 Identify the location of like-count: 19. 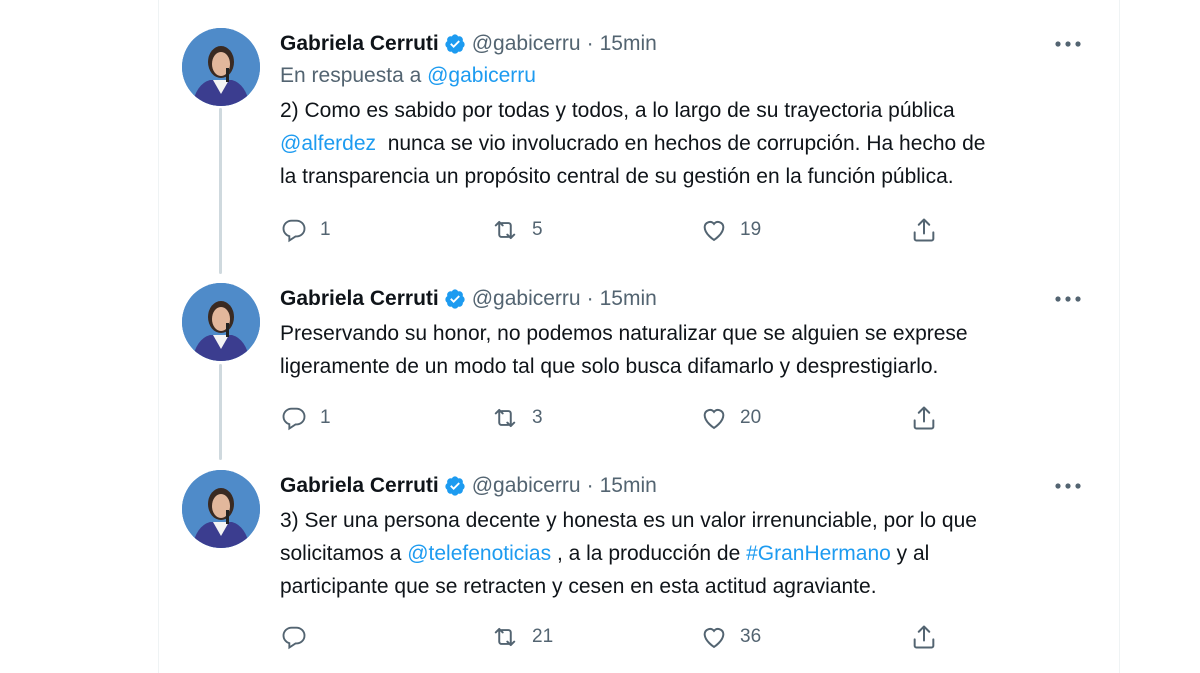
(751, 229).